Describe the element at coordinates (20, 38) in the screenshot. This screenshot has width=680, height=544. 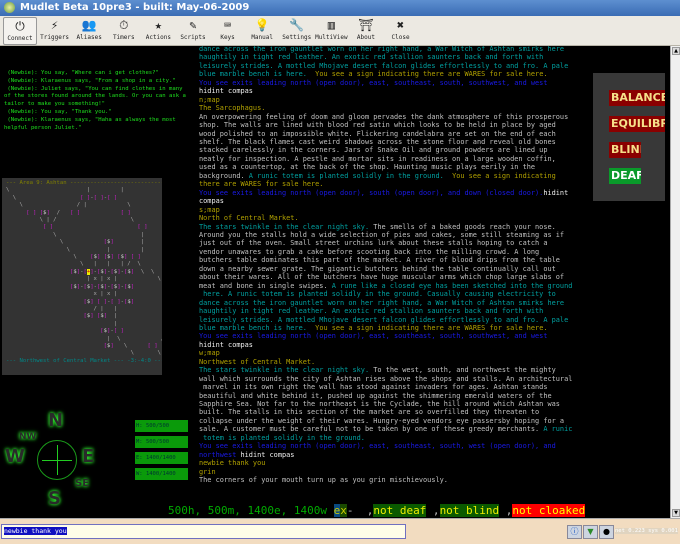
I see `toolbar-label: Connect` at that location.